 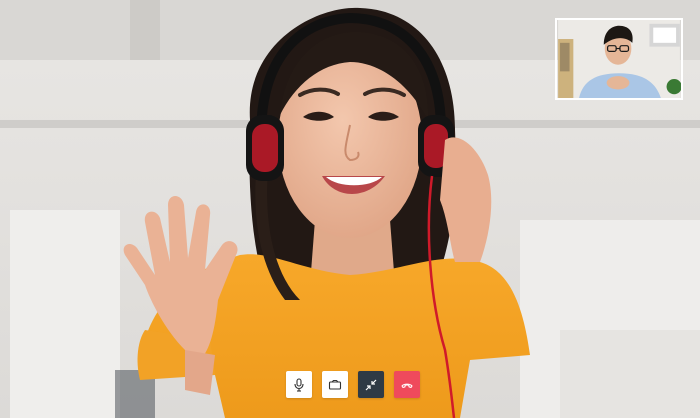 I want to click on microphone-icon, so click(x=299, y=384).